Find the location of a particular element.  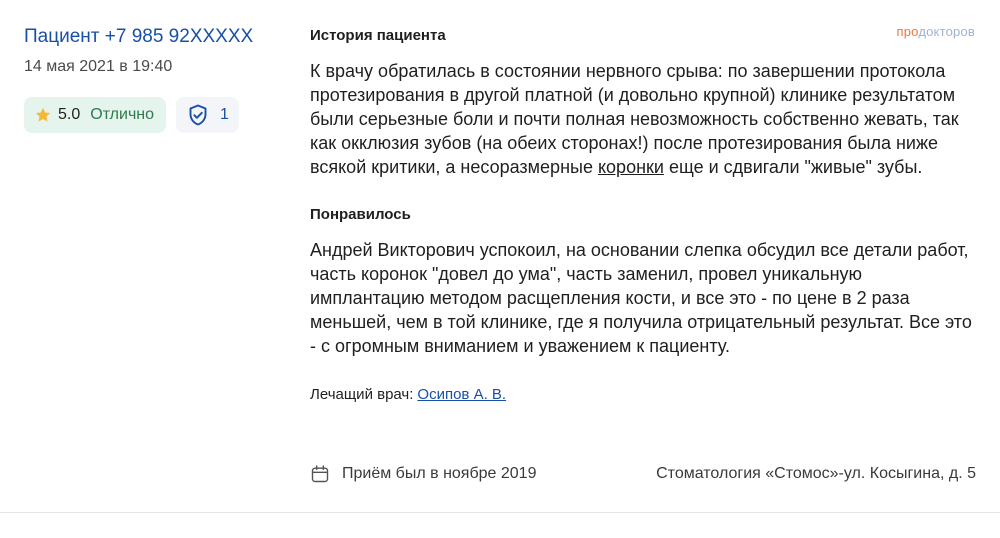

treating-doctor: Лечащий врач: Осипов А. В. is located at coordinates (645, 395).